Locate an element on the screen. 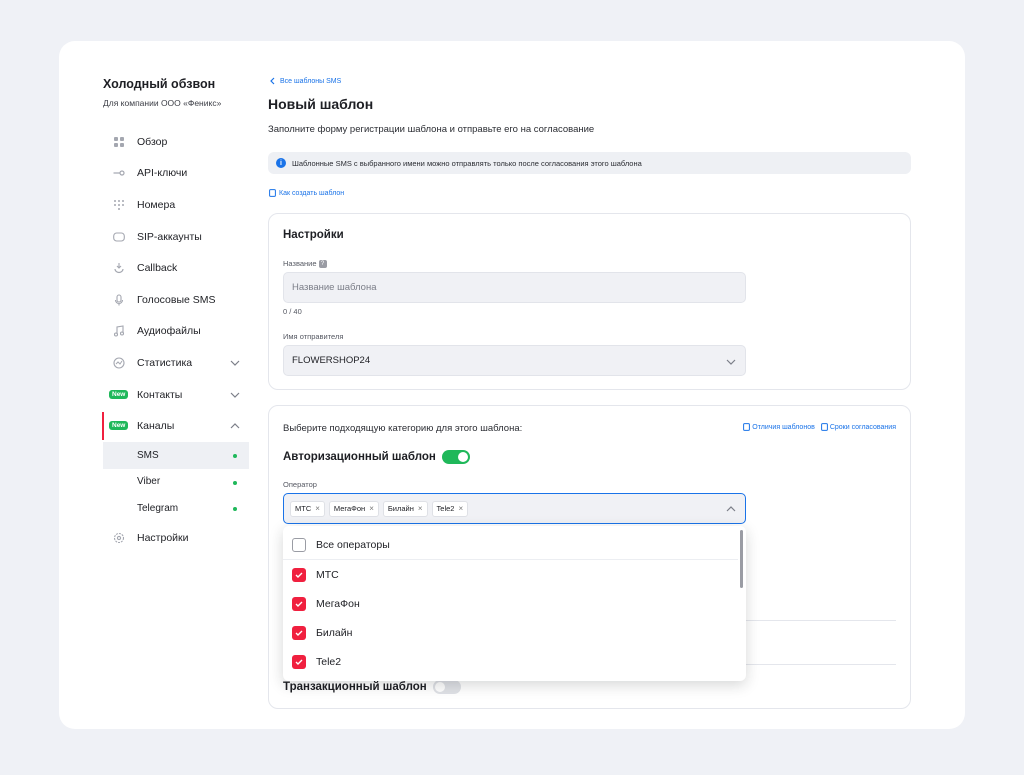  sidebar-item-label: Аудиофайлы is located at coordinates (169, 331).